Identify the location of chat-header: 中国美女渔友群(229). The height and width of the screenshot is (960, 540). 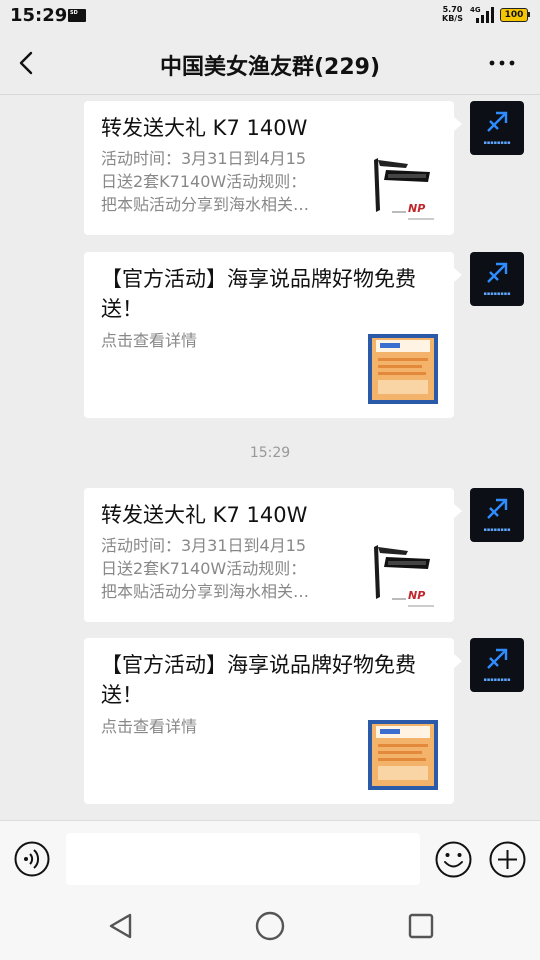
(270, 63).